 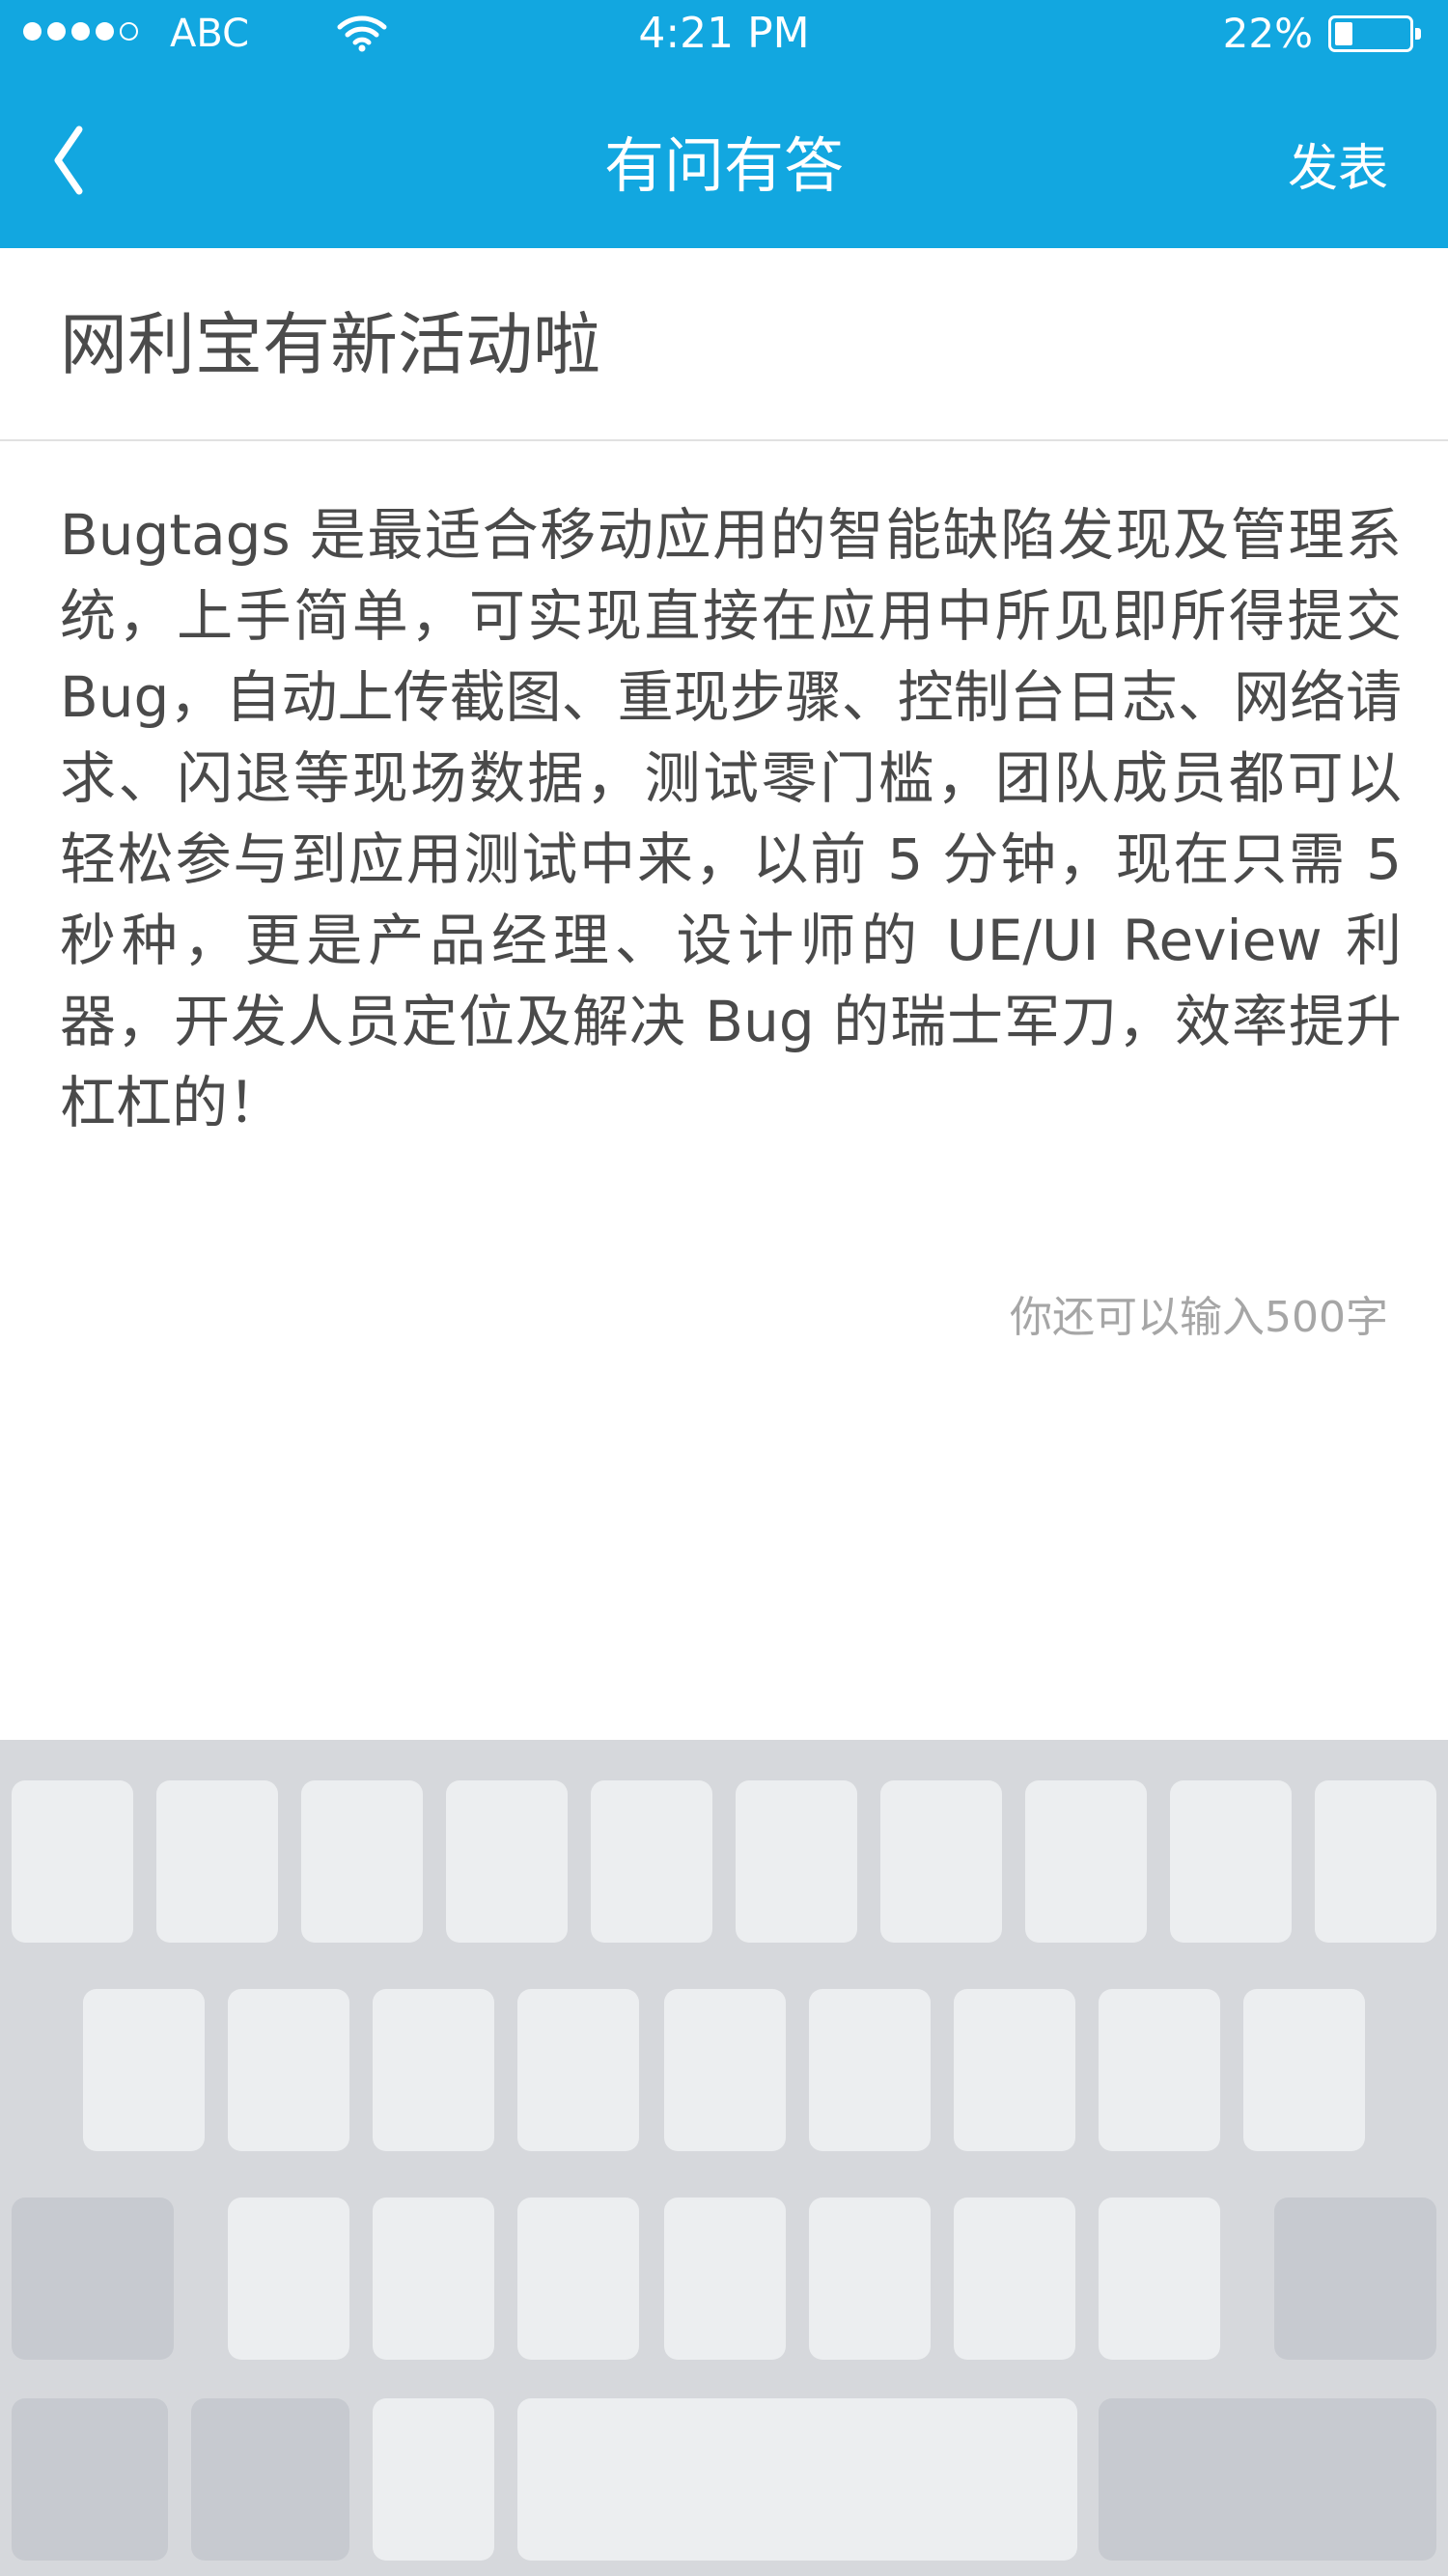 I want to click on top-bar: ABC 4:21 PM 22% 有问有答 发表, so click(x=724, y=124).